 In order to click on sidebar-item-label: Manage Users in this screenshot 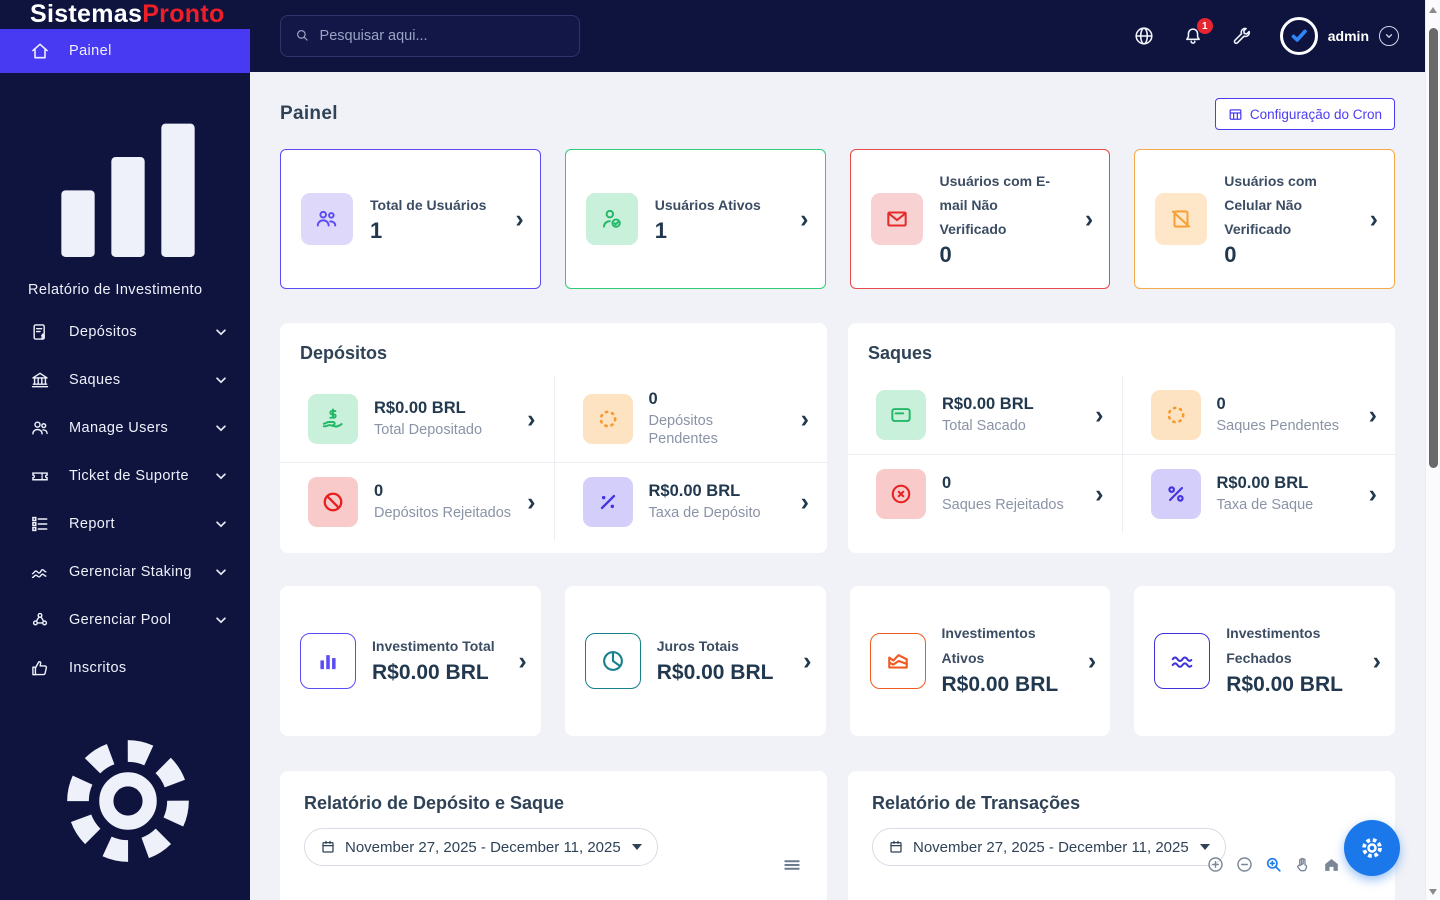, I will do `click(119, 428)`.